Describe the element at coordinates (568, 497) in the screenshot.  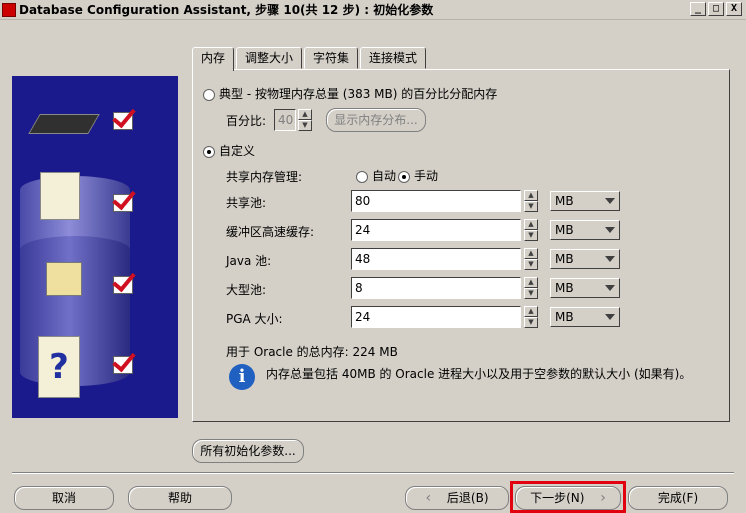
I see `next-highlight-box` at that location.